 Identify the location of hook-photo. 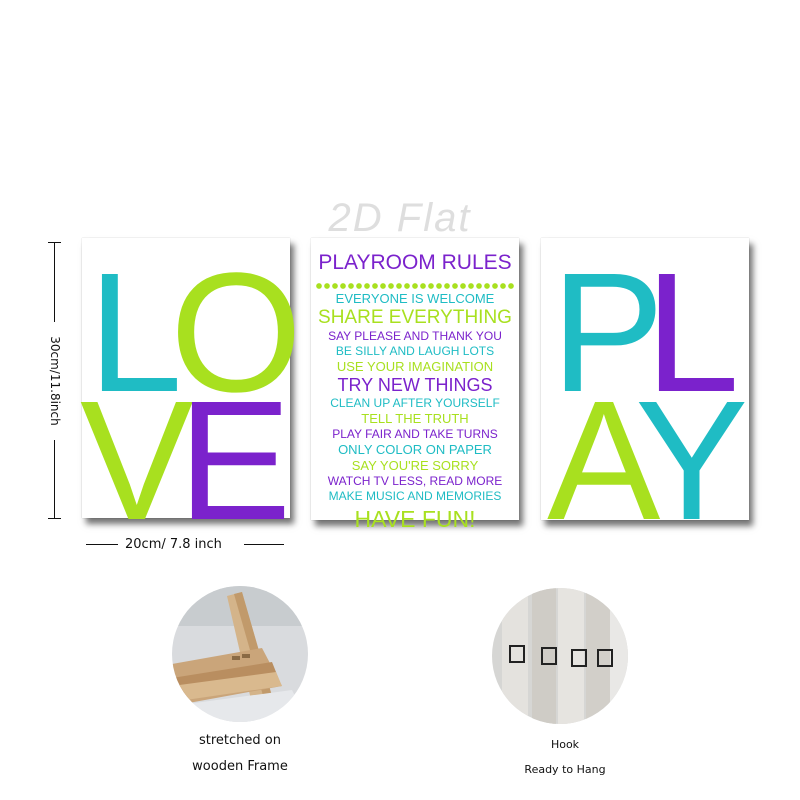
(560, 656).